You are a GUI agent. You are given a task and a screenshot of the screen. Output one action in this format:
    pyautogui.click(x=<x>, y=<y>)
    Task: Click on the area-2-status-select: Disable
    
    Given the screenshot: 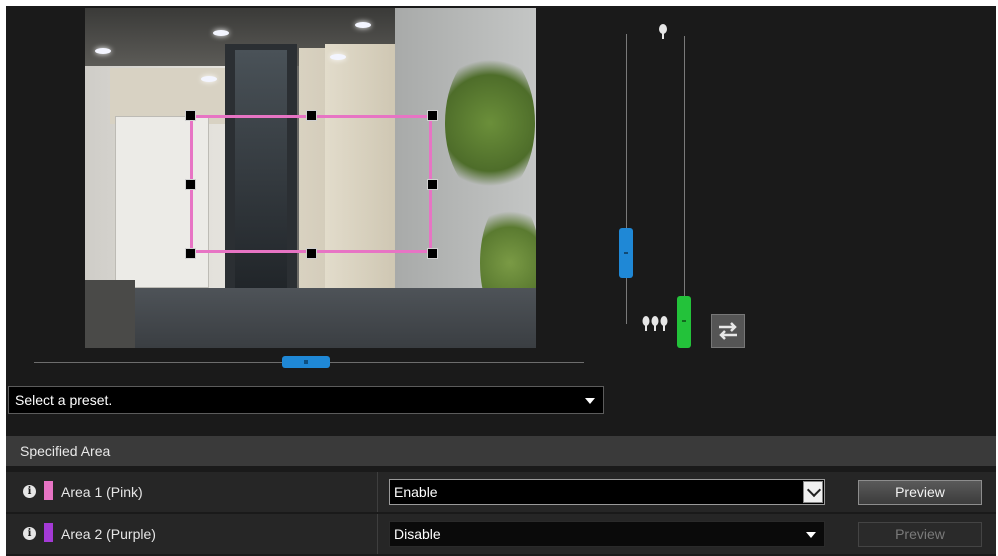 What is the action you would take?
    pyautogui.click(x=607, y=534)
    